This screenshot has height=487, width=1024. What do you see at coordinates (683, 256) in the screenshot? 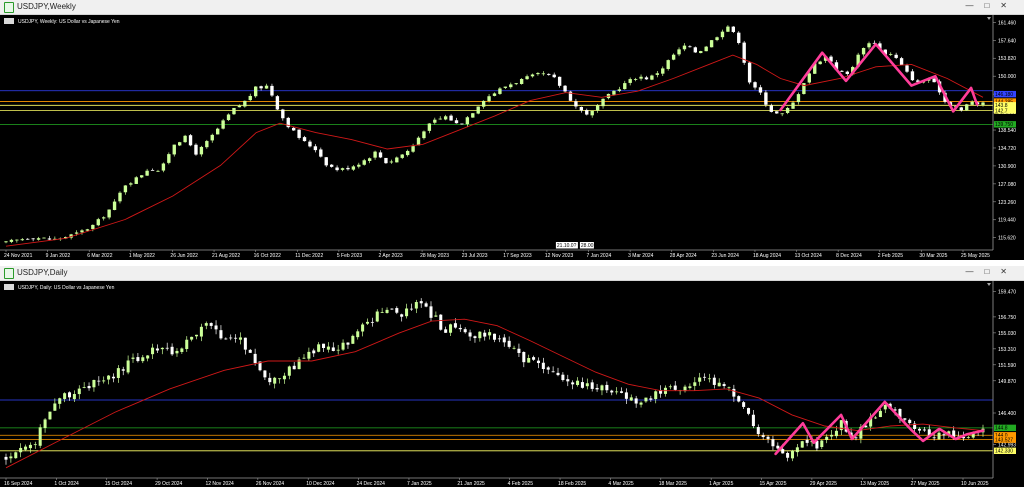
I see `time-tick-label: 28 Apr 2024` at bounding box center [683, 256].